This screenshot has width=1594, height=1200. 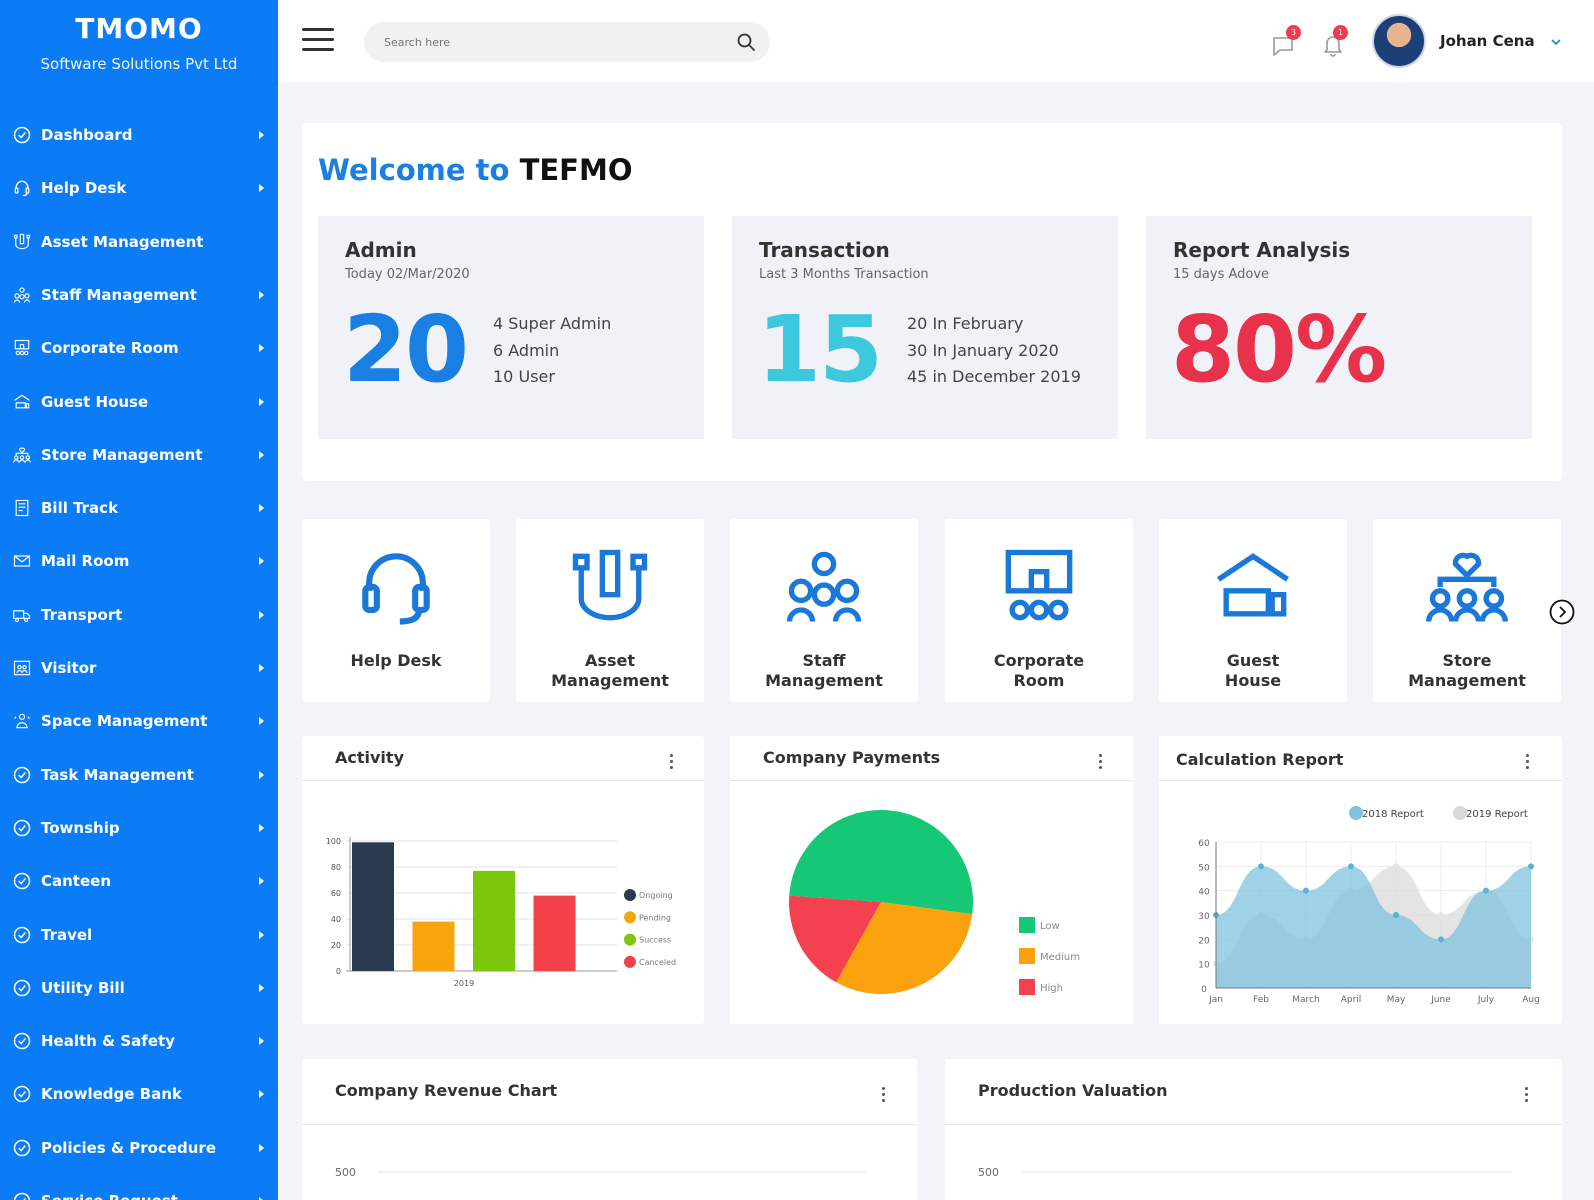 I want to click on sidebar-item-label: Visitor, so click(x=69, y=668).